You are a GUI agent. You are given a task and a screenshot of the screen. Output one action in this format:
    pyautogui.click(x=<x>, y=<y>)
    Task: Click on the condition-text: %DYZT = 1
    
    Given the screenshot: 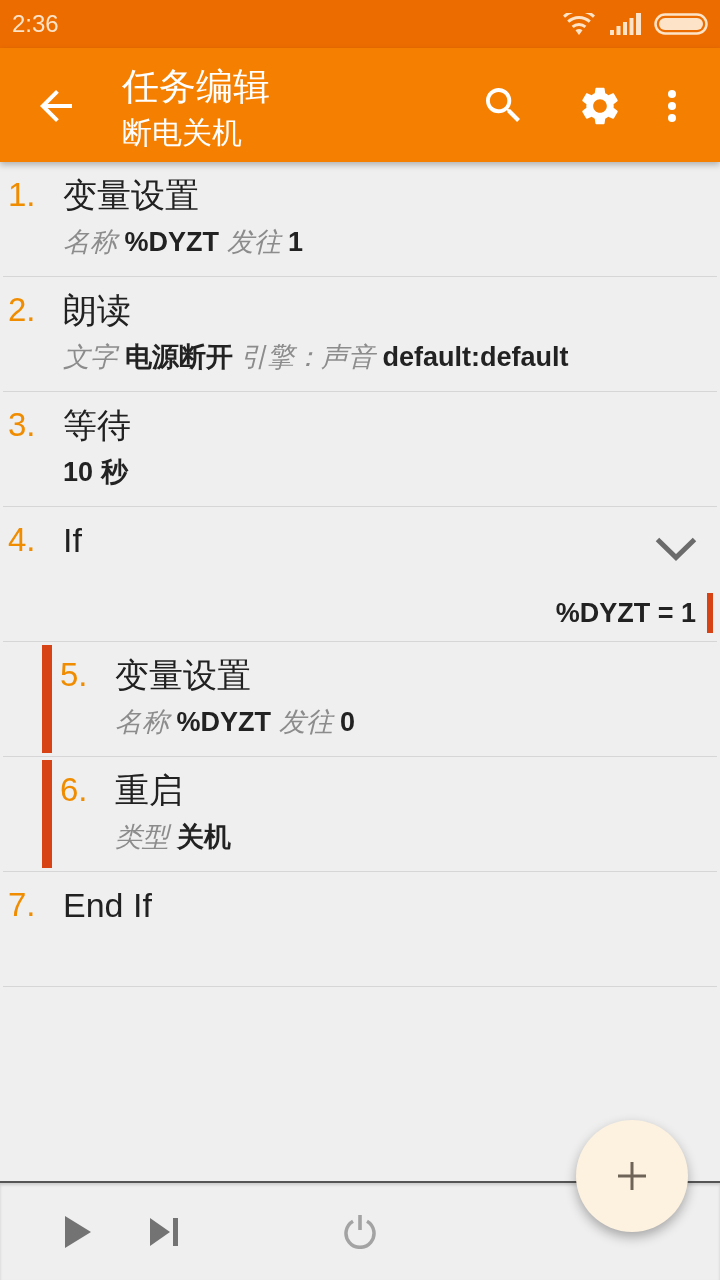 What is the action you would take?
    pyautogui.click(x=625, y=613)
    